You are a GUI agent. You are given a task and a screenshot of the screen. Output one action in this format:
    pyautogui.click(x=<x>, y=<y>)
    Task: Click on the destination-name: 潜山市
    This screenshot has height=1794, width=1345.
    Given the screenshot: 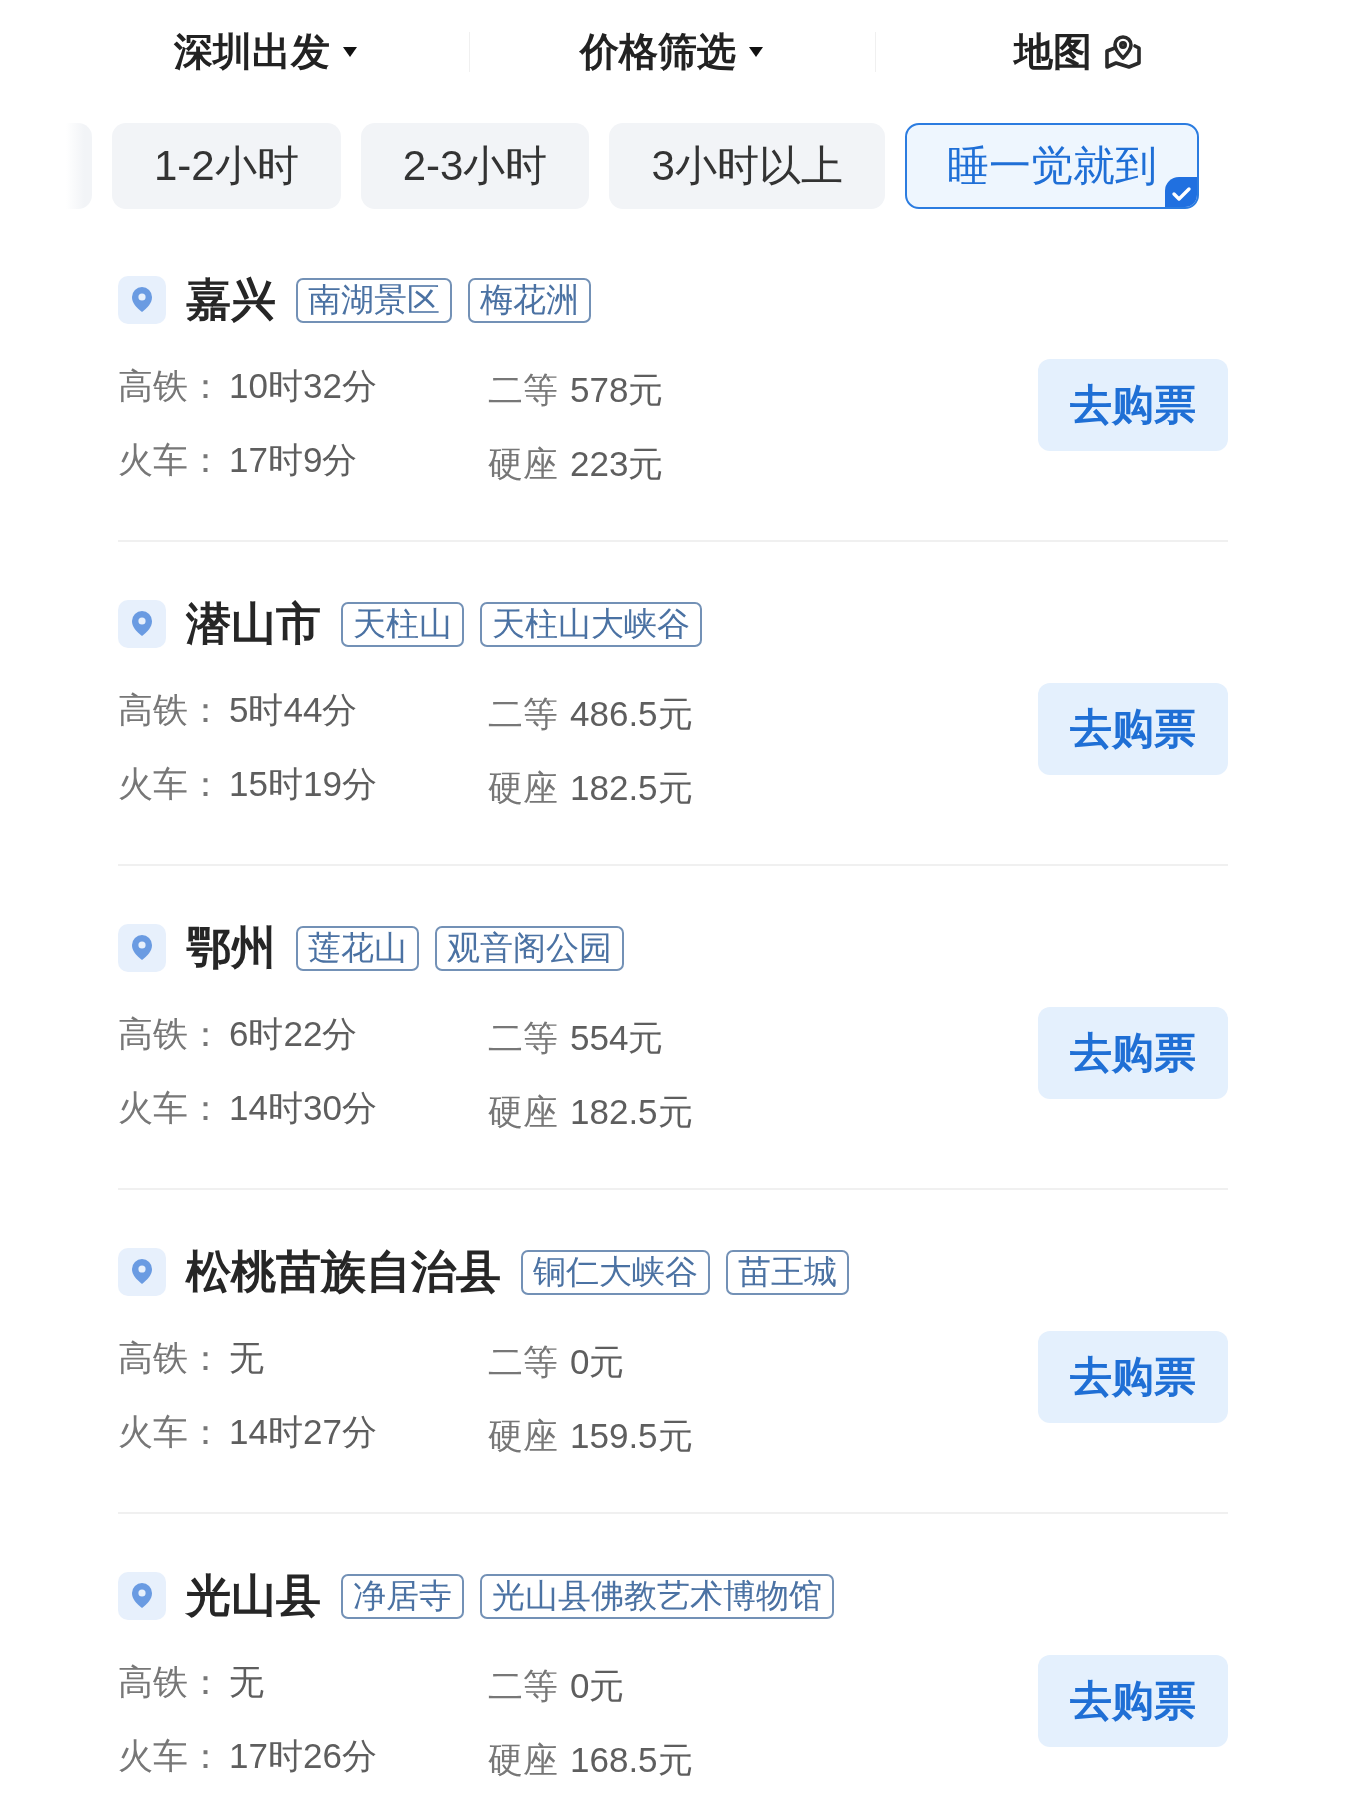 What is the action you would take?
    pyautogui.click(x=253, y=624)
    